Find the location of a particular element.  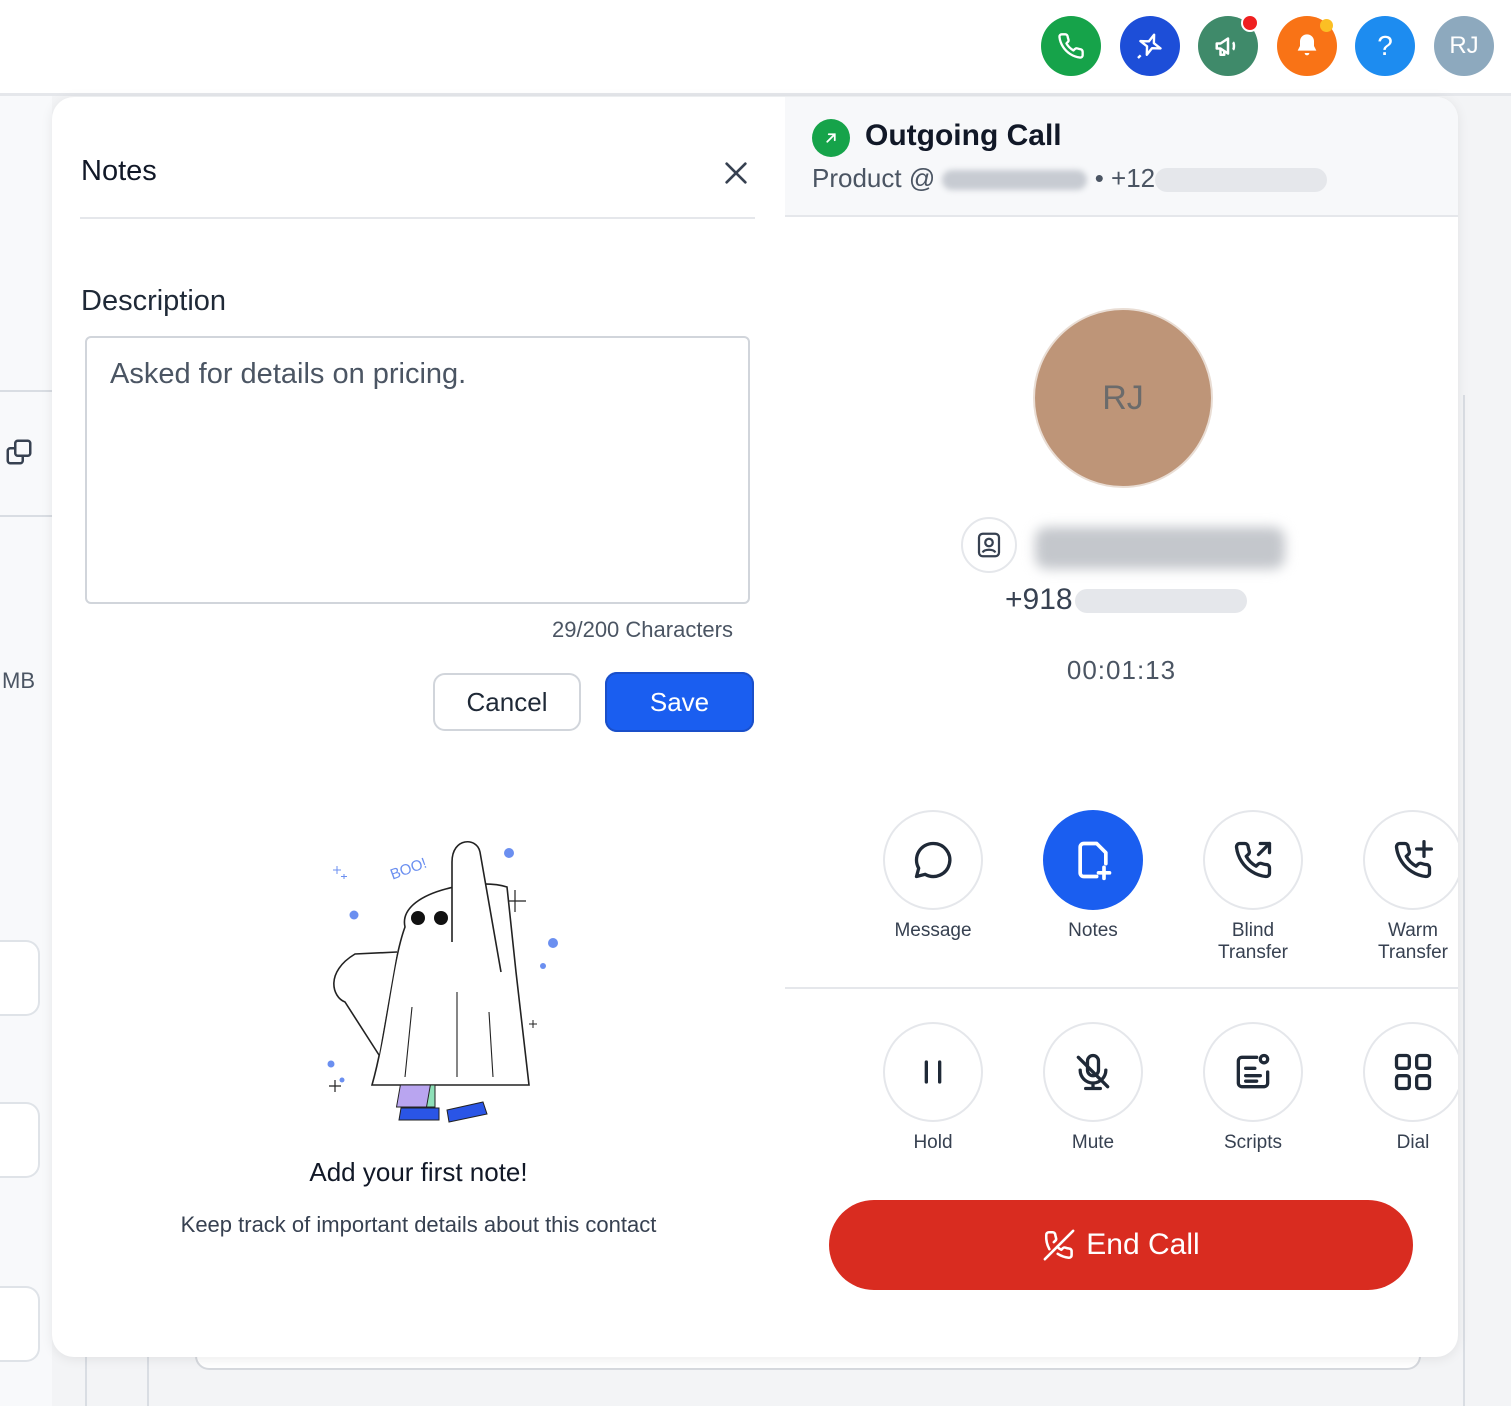

mute-action: Mute is located at coordinates (1093, 1088).